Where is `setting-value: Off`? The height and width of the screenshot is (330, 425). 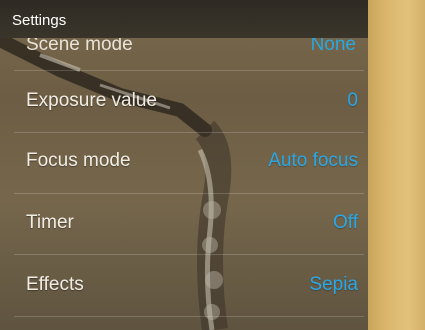 setting-value: Off is located at coordinates (345, 222).